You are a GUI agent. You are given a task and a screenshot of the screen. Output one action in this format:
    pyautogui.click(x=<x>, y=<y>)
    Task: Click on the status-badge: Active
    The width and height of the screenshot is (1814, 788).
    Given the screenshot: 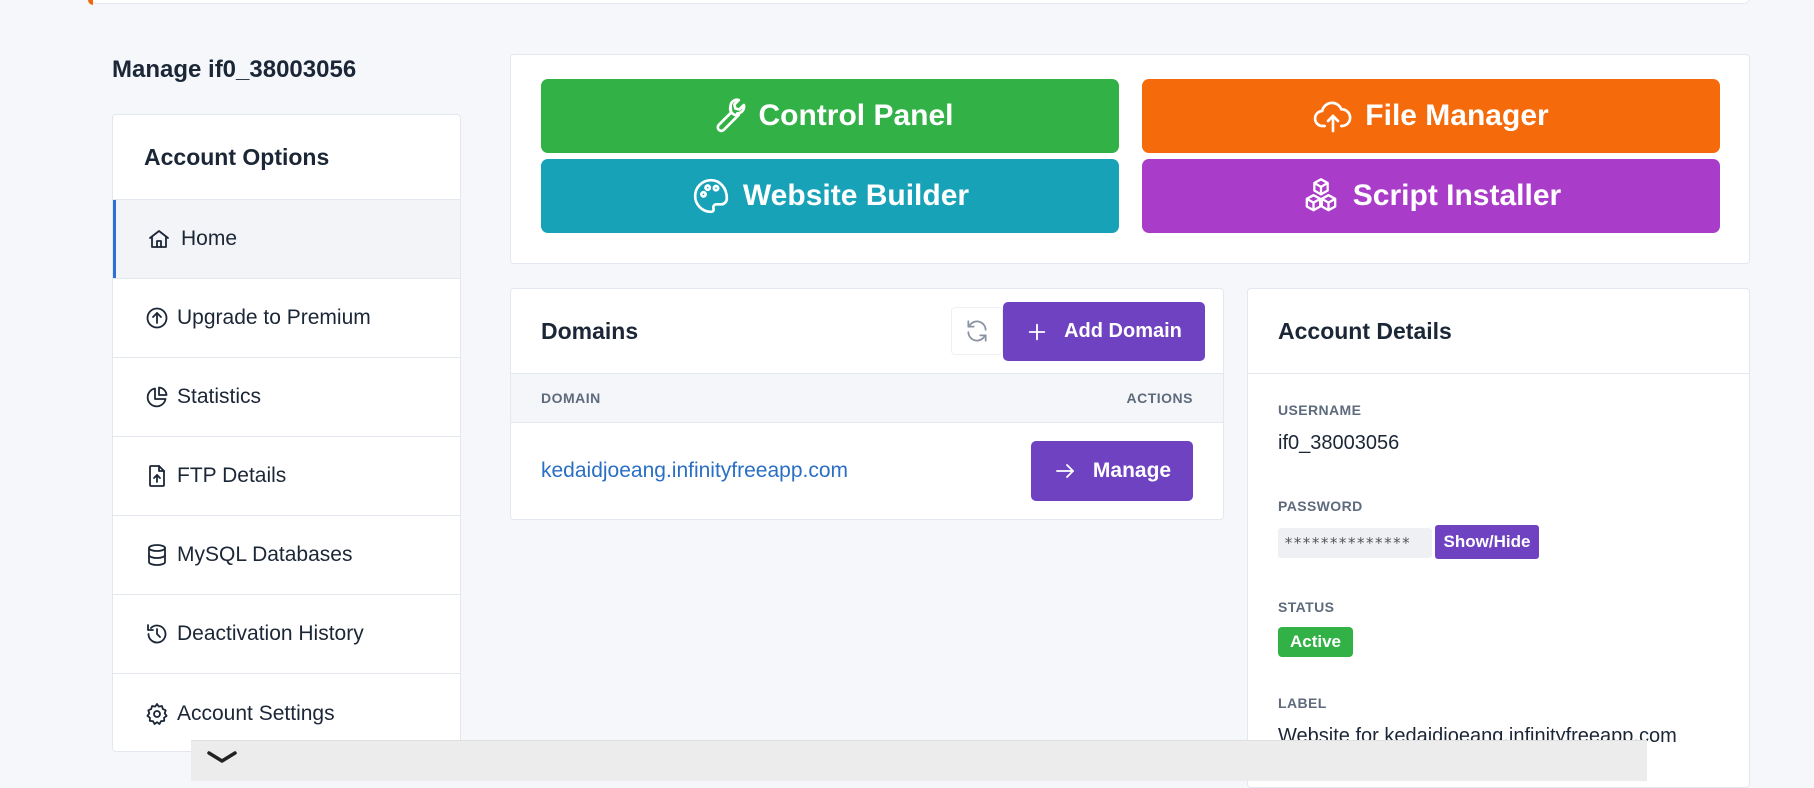 What is the action you would take?
    pyautogui.click(x=1315, y=642)
    